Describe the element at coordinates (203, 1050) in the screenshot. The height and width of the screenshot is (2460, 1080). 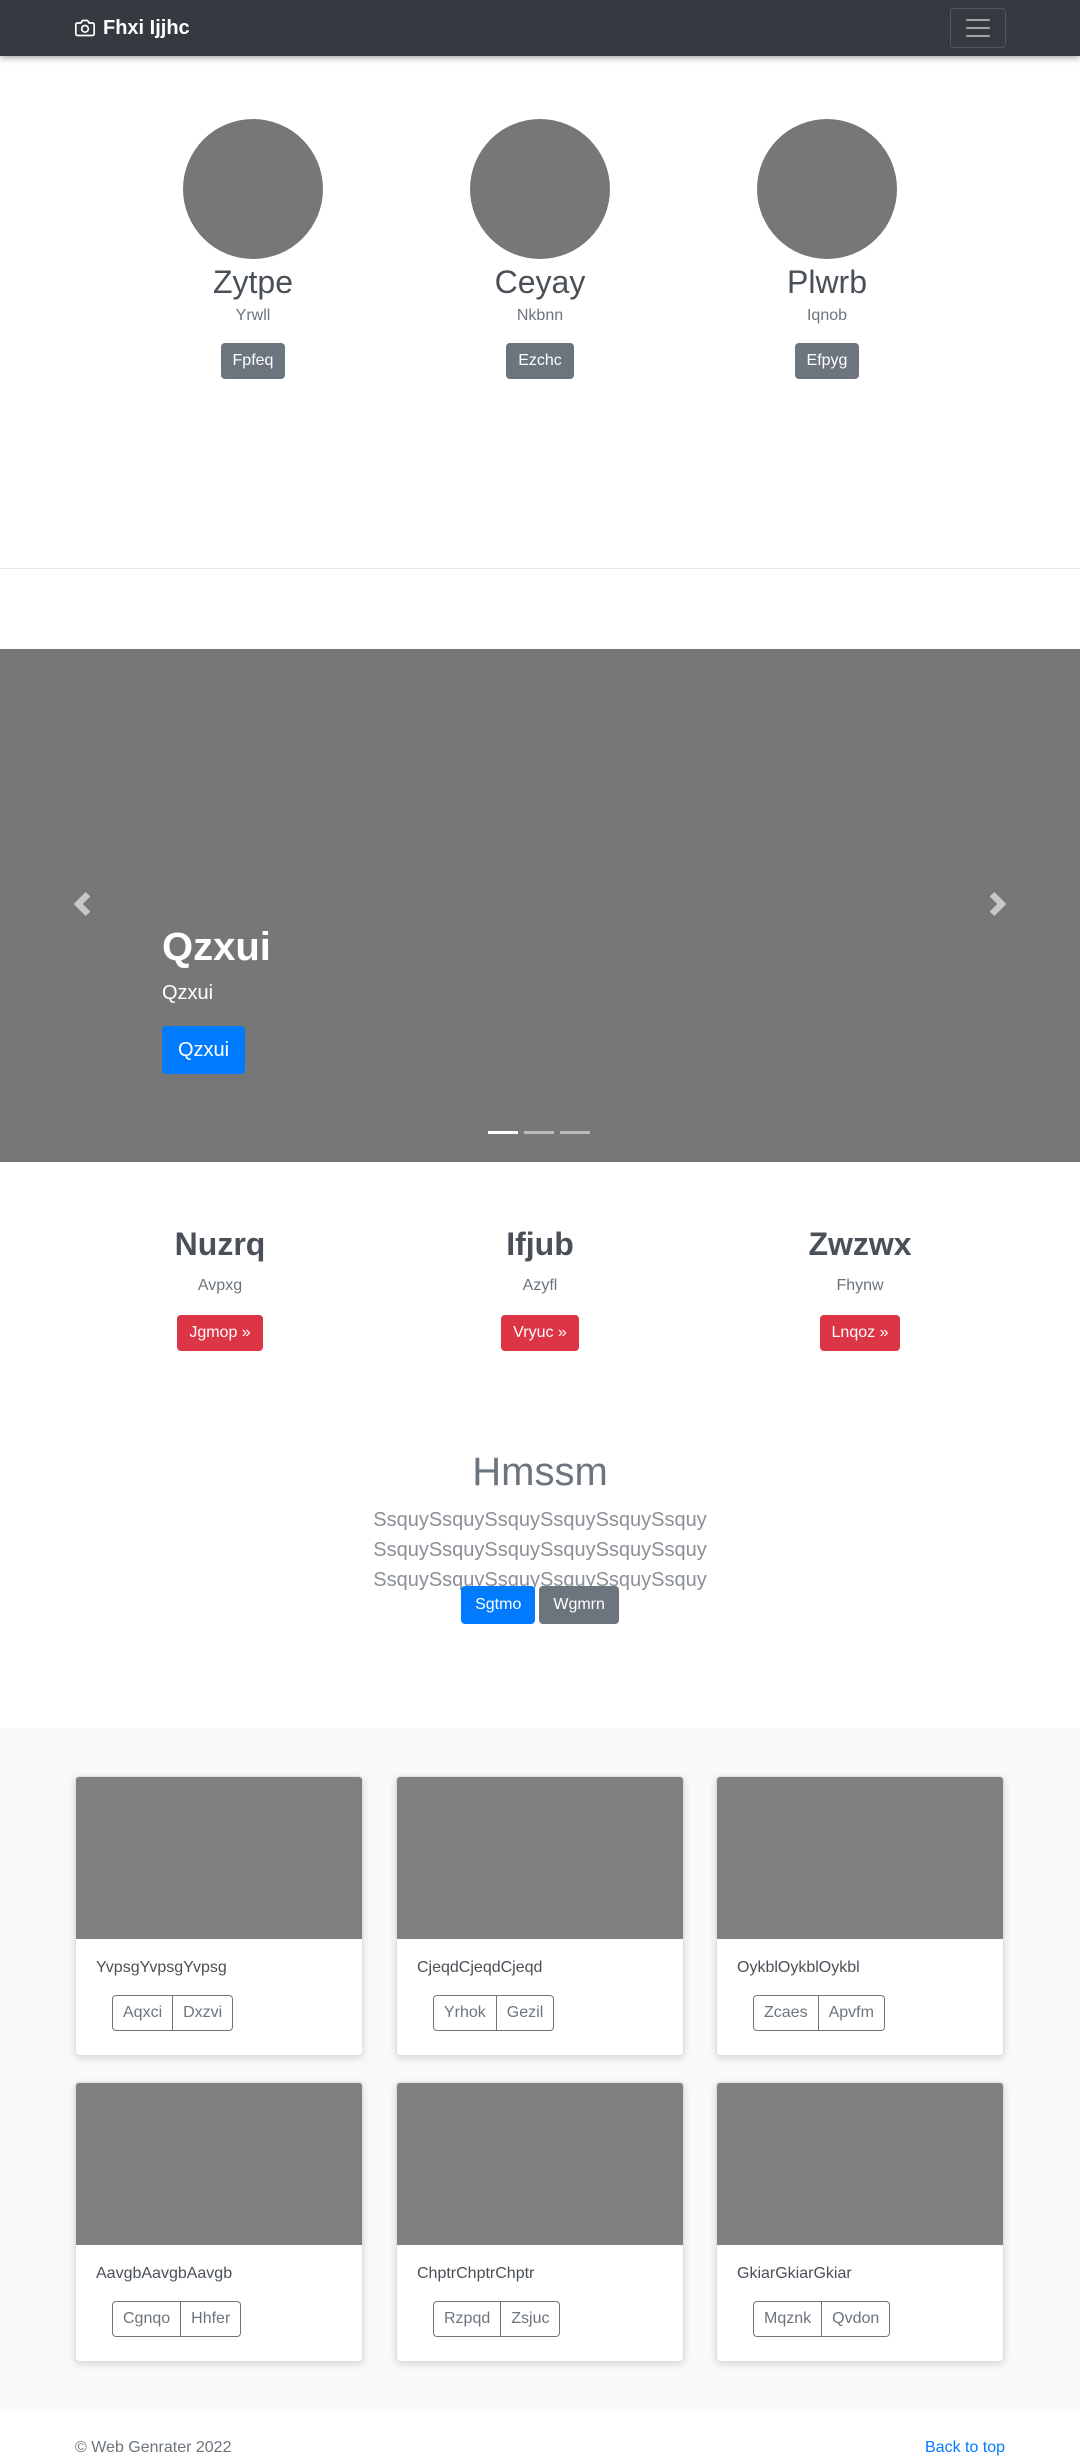
I see `carousel-cta-button: Qzxui` at that location.